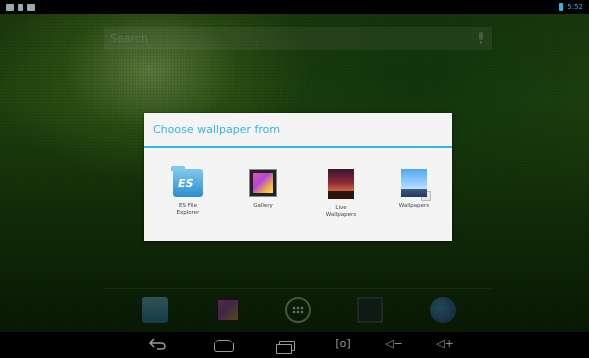 This screenshot has height=358, width=589. I want to click on screenshot-icon: [o], so click(343, 345).